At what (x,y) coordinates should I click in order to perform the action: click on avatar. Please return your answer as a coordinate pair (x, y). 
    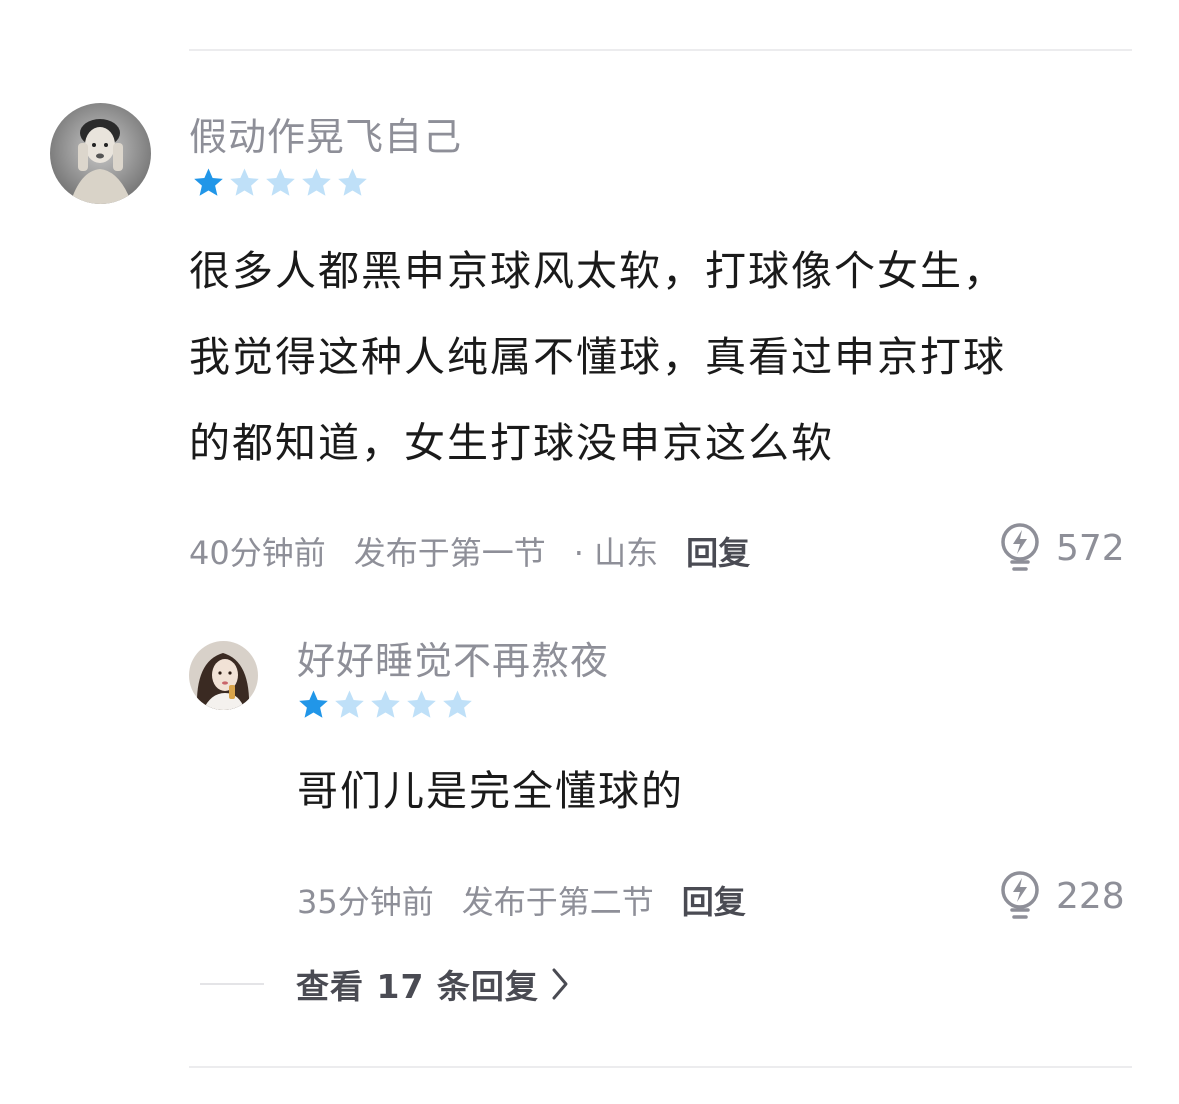
    Looking at the image, I should click on (100, 153).